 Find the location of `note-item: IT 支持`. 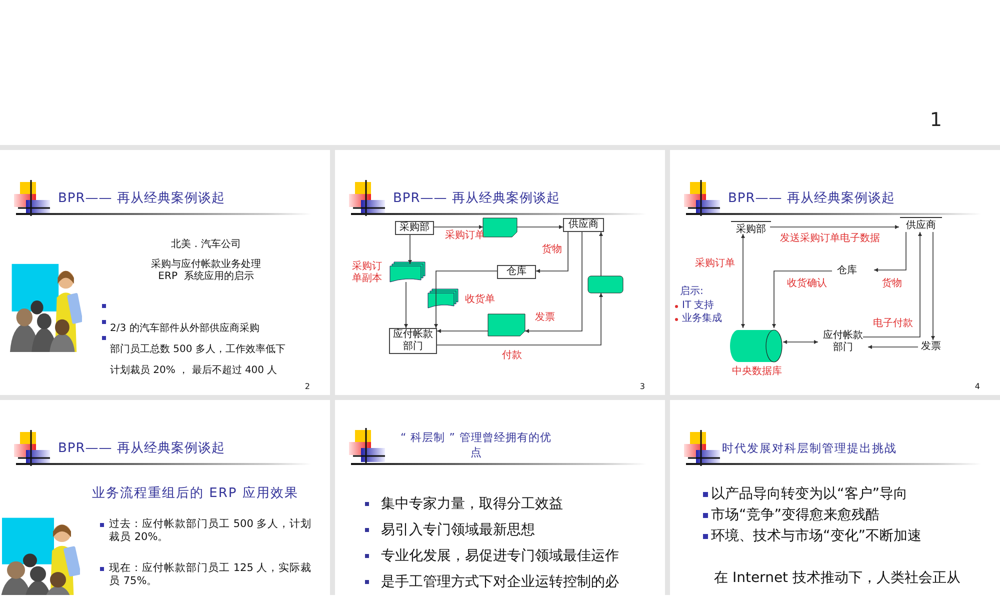

note-item: IT 支持 is located at coordinates (698, 306).